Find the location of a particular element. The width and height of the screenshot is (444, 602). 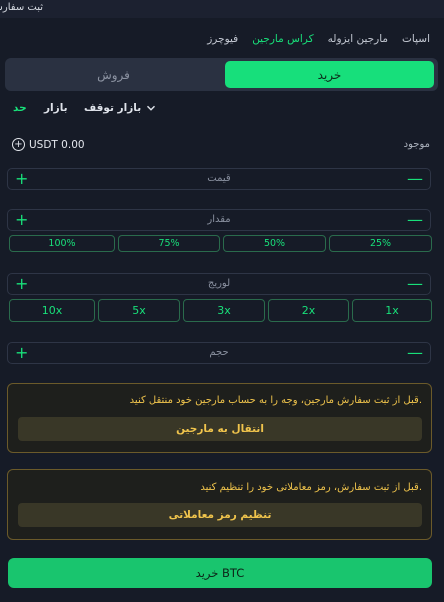

chevron-down-icon is located at coordinates (151, 108).